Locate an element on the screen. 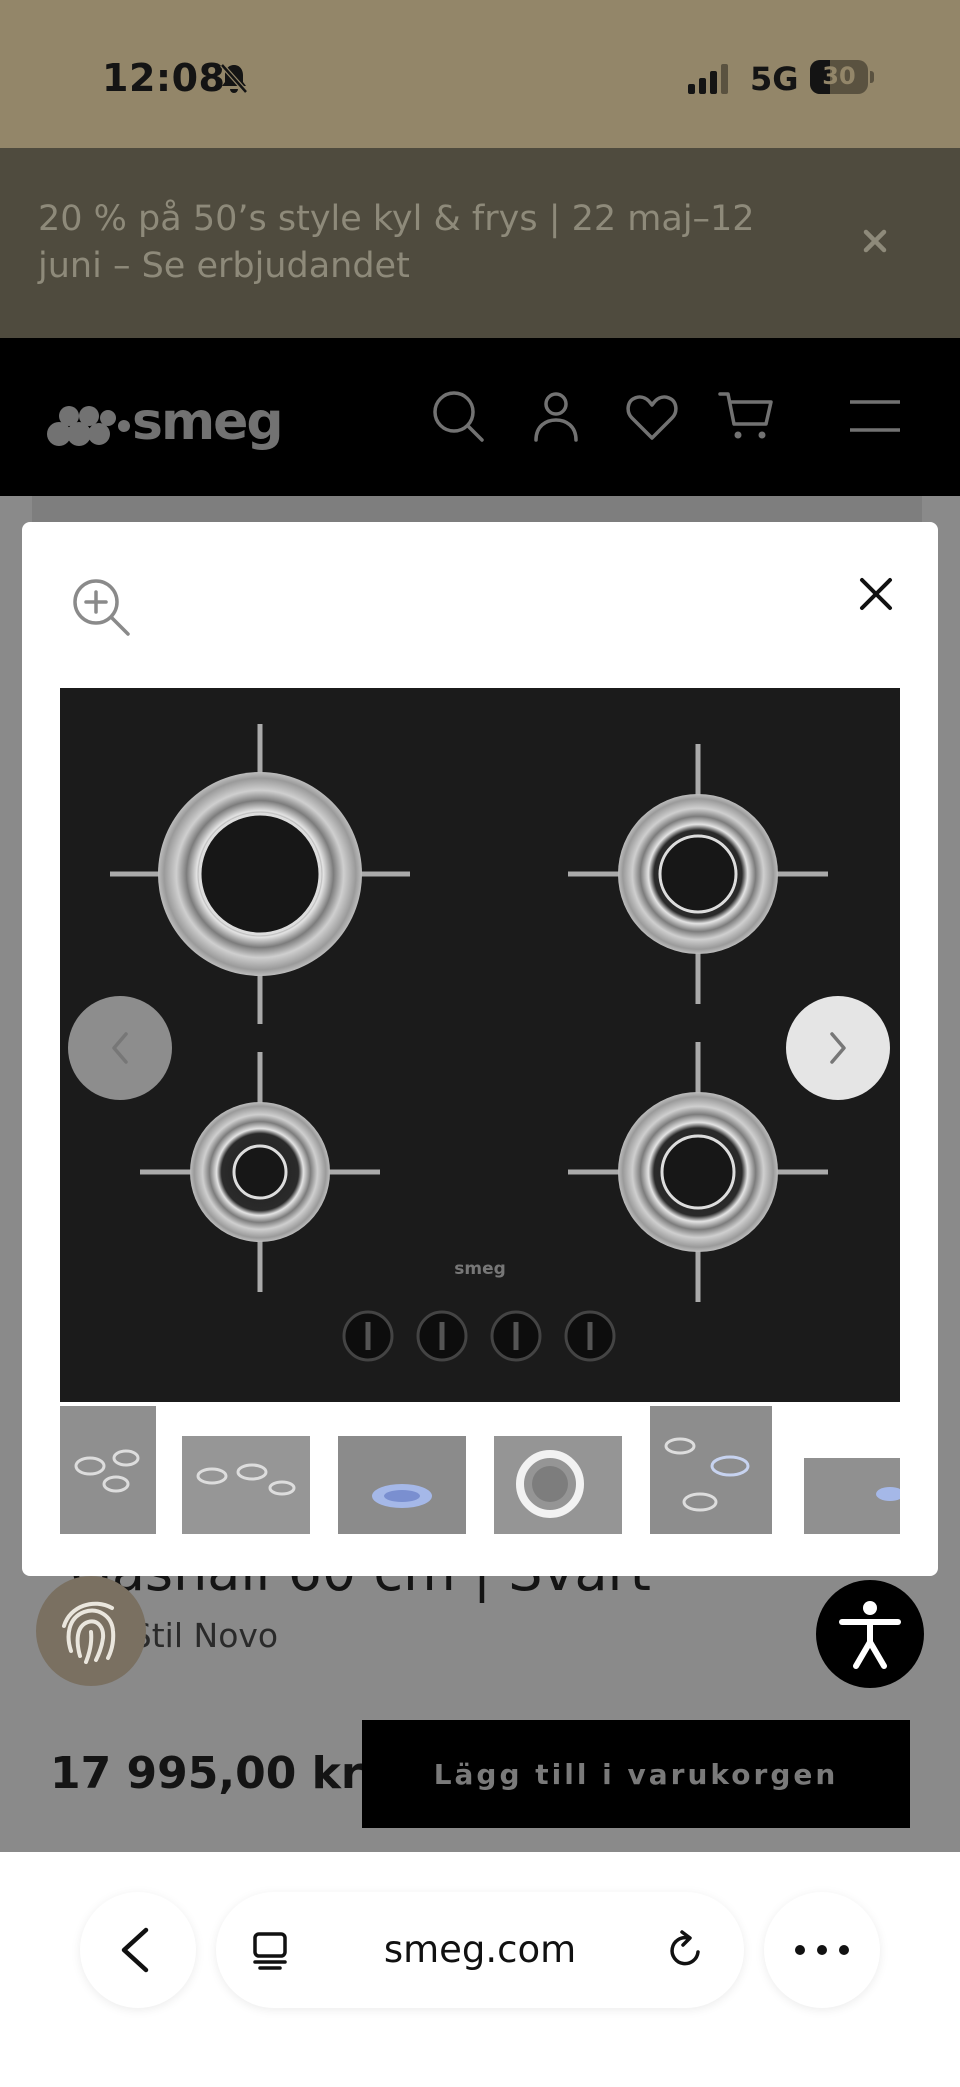 This screenshot has height=2087, width=960. battery-indicator: 30 is located at coordinates (842, 77).